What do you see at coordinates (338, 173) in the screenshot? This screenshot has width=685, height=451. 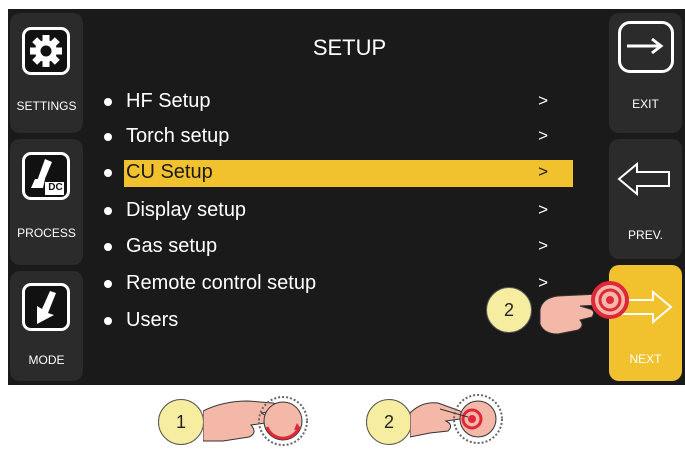 I see `menu-item-cu-setup: CU Setup >` at bounding box center [338, 173].